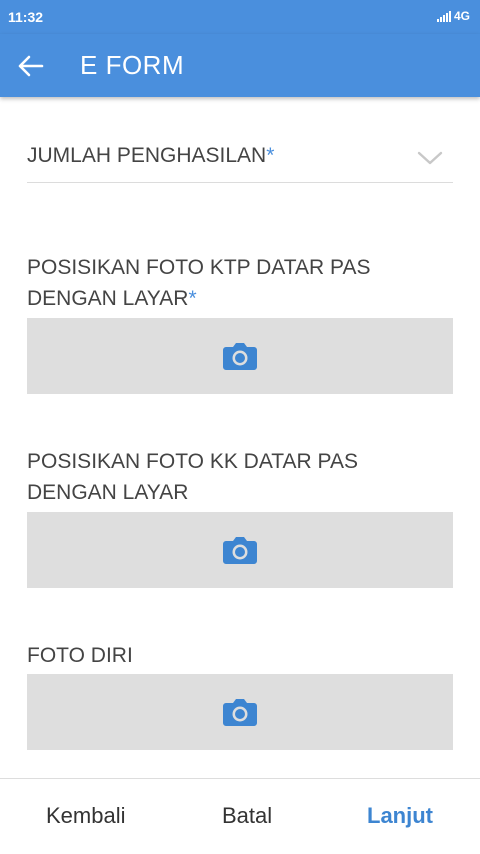  What do you see at coordinates (85, 816) in the screenshot?
I see `back-button: Kembali` at bounding box center [85, 816].